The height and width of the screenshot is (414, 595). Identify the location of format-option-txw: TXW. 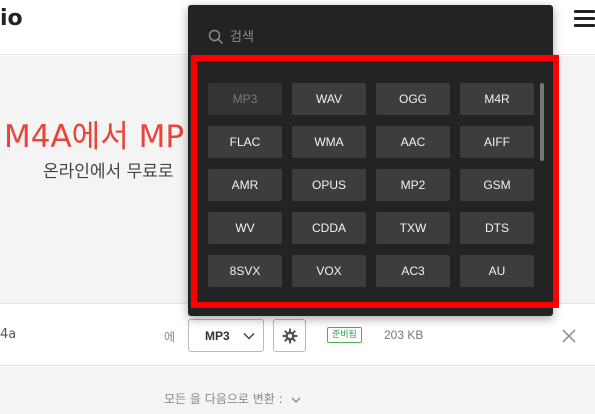
(413, 228).